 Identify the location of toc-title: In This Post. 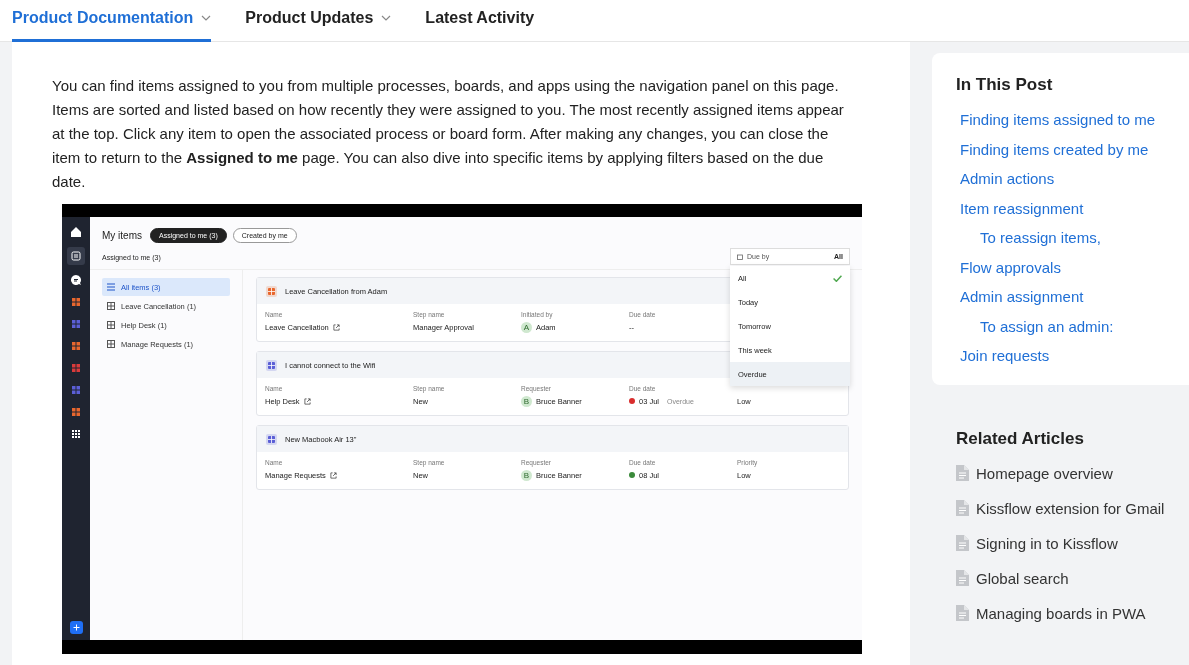
(1005, 85).